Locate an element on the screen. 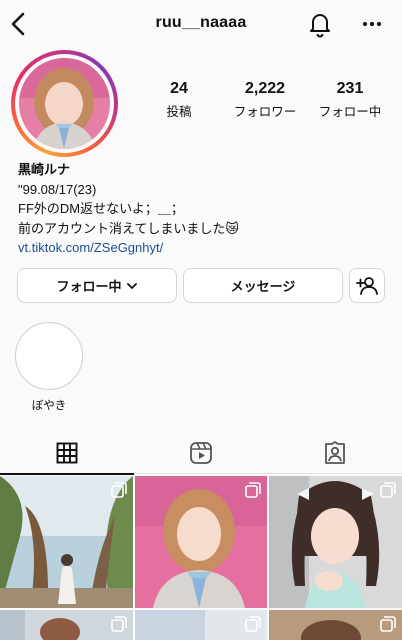 The width and height of the screenshot is (402, 640). message-button: メッセージ is located at coordinates (263, 285).